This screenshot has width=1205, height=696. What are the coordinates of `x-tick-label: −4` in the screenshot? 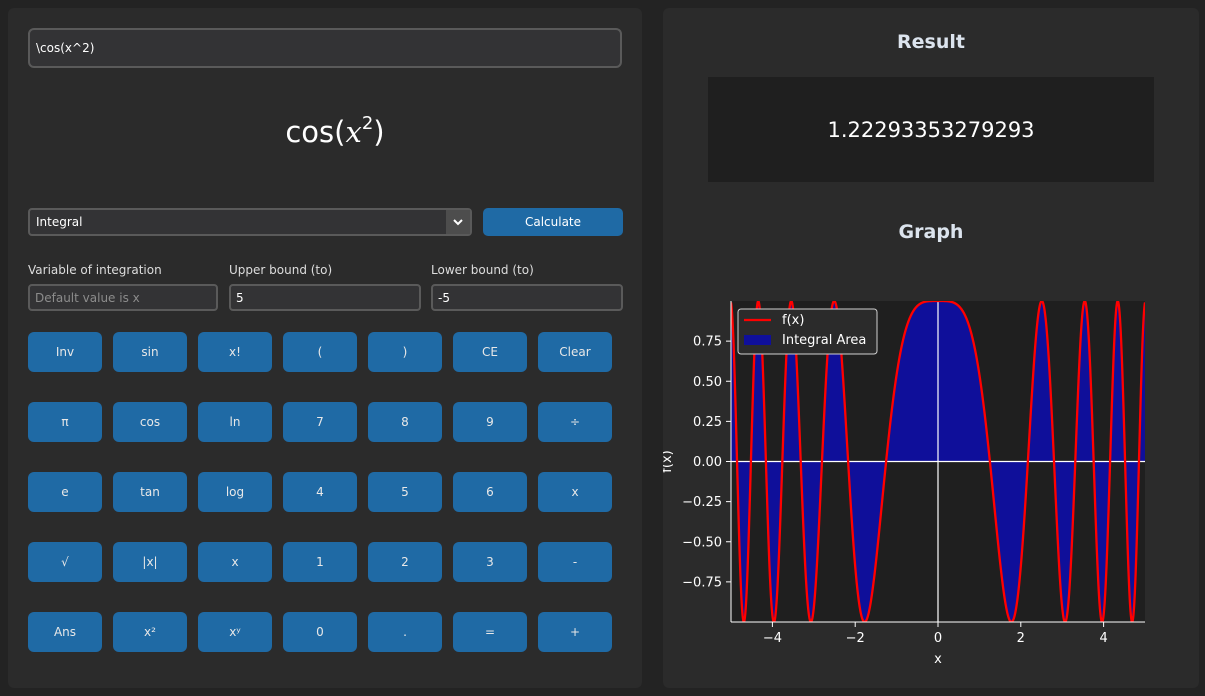 It's located at (772, 638).